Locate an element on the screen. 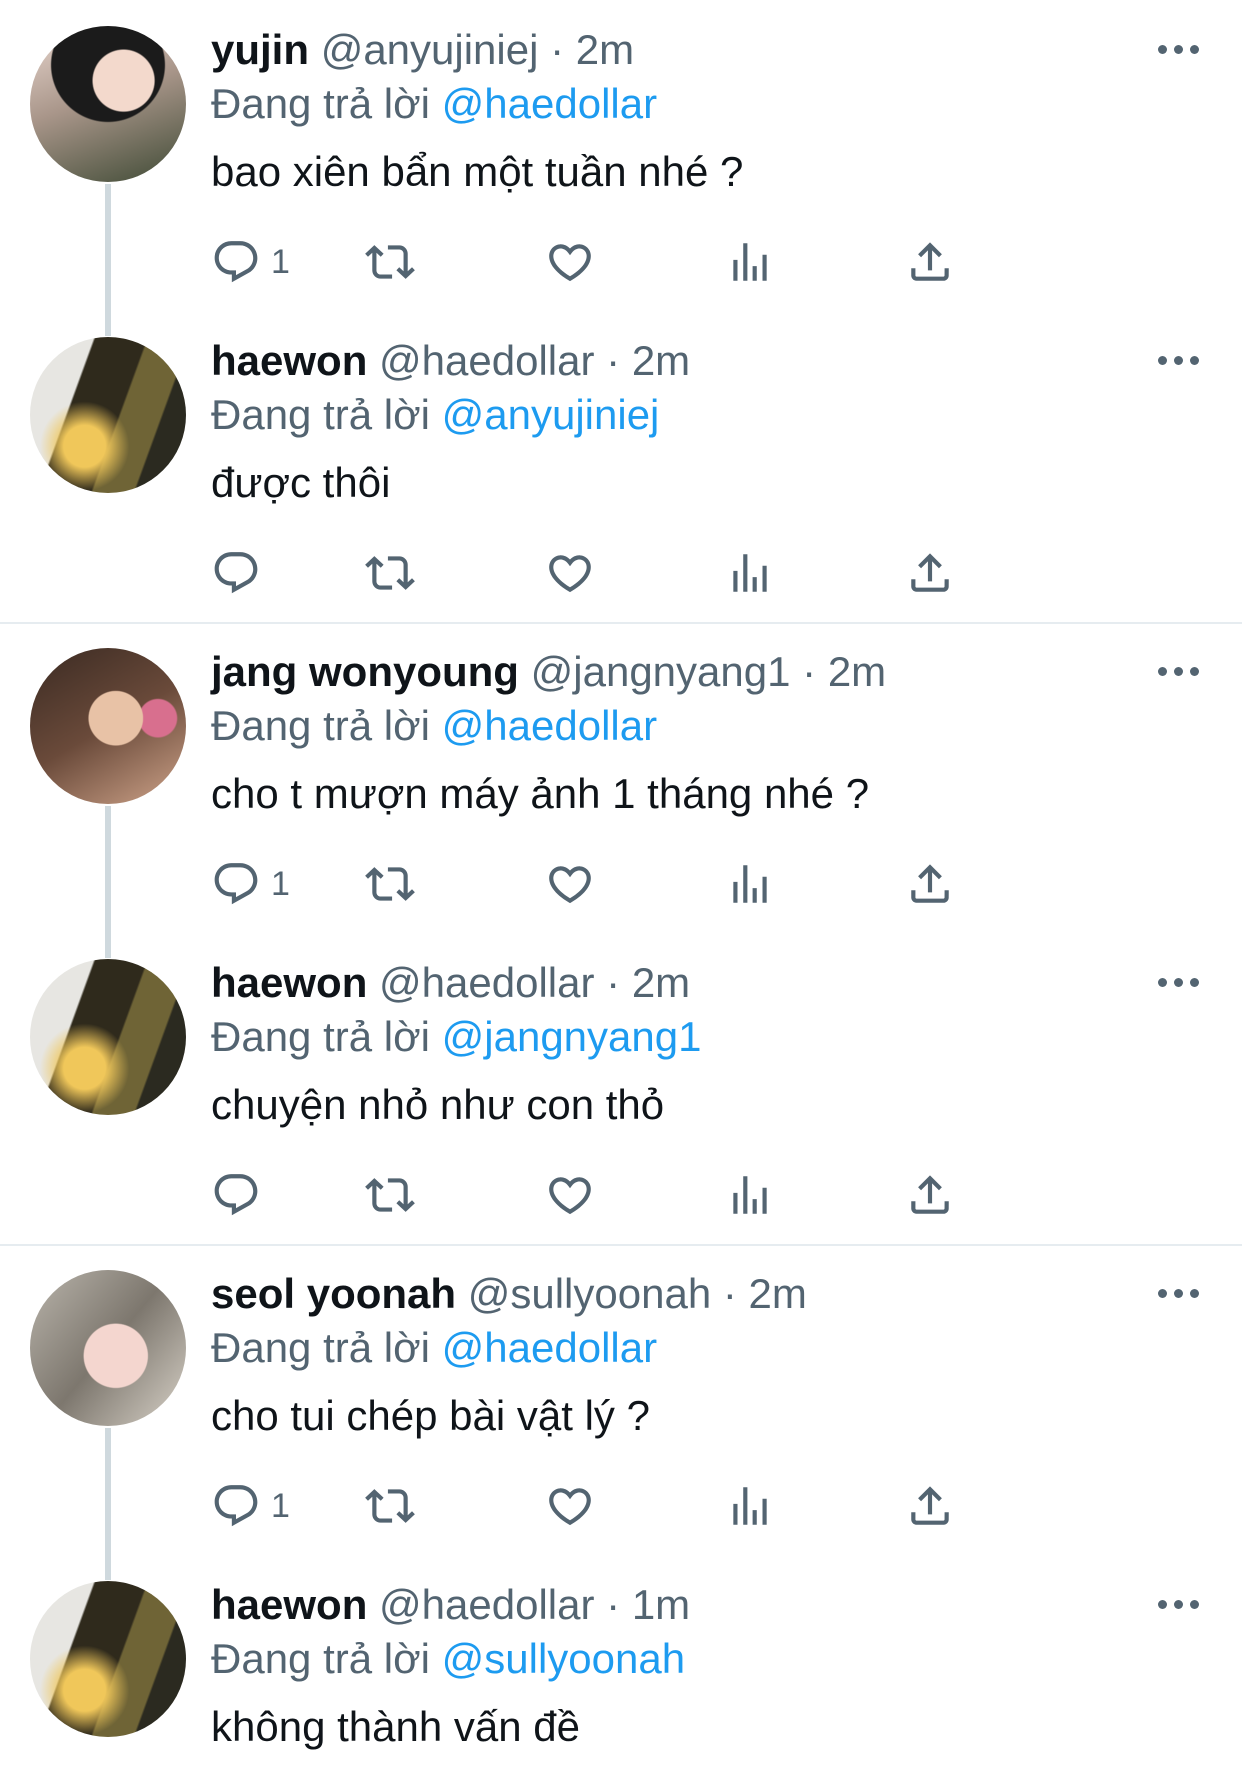 Image resolution: width=1242 pixels, height=1788 pixels. mention-link: @anyujiniej is located at coordinates (551, 414).